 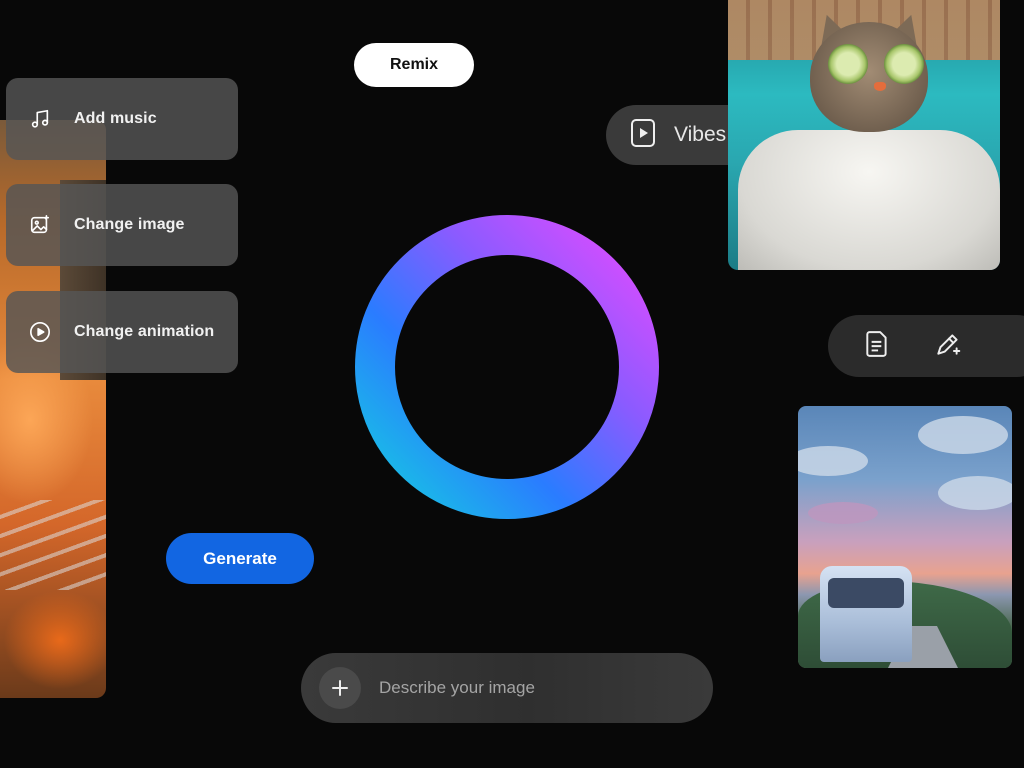 I want to click on music-note-icon, so click(x=40, y=119).